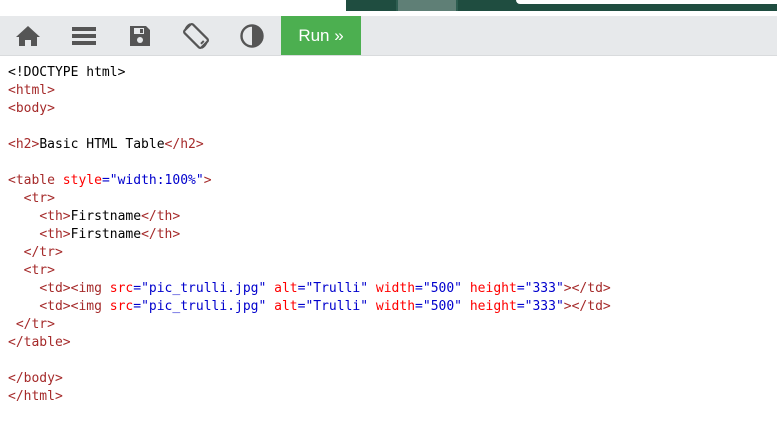 Image resolution: width=777 pixels, height=435 pixels. Describe the element at coordinates (561, 5) in the screenshot. I see `banner-image` at that location.